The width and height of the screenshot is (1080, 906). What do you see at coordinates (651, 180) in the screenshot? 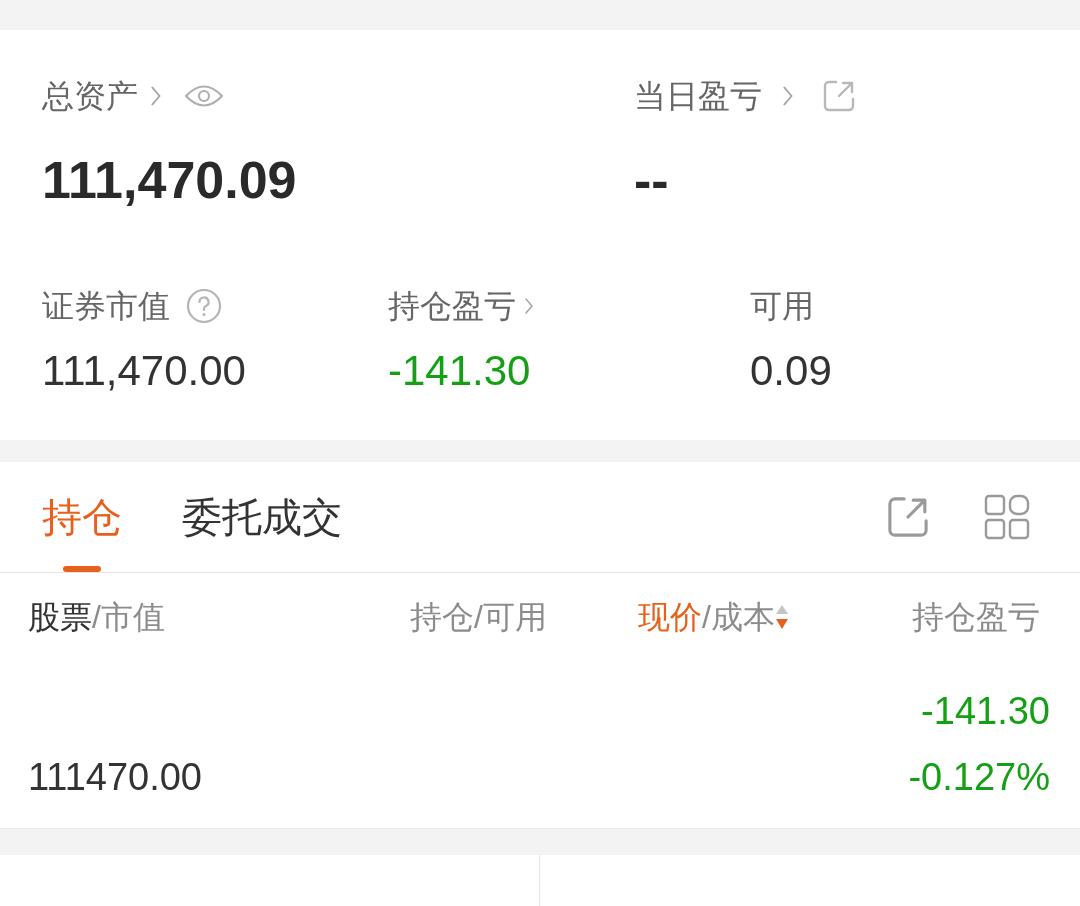
I see `daily-pnl-value: --` at bounding box center [651, 180].